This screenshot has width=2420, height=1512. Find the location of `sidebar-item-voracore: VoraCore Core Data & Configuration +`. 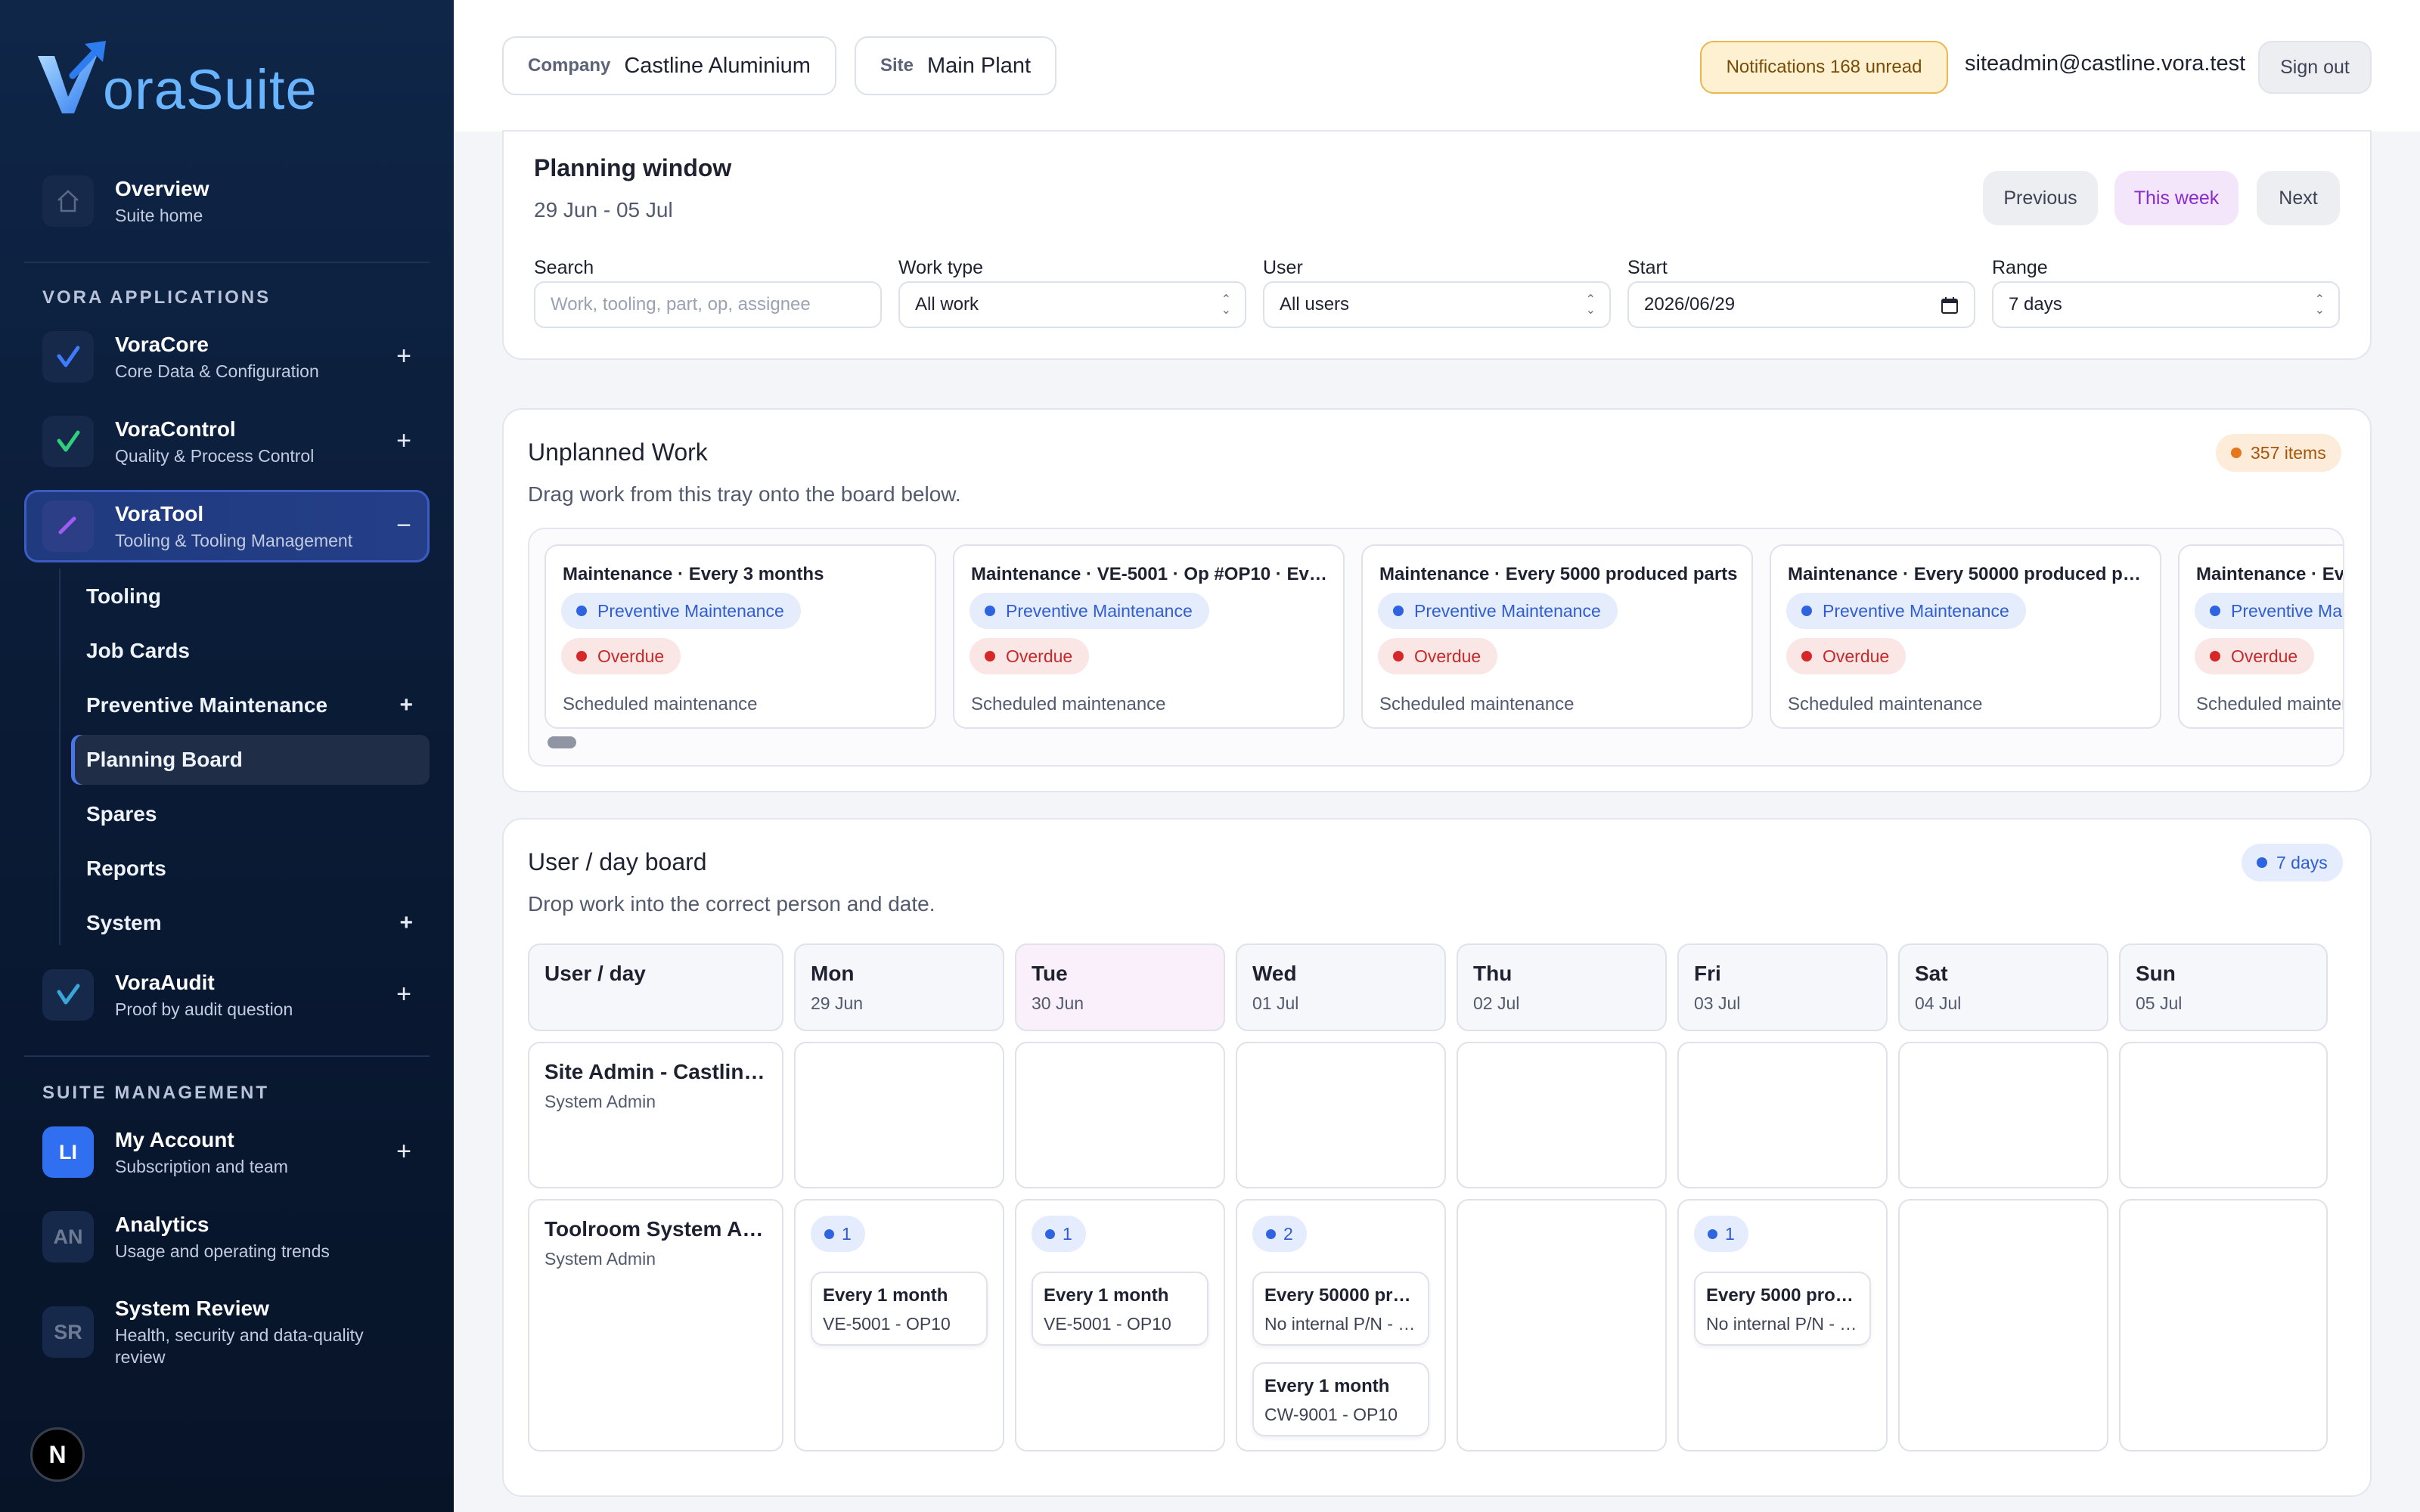

sidebar-item-voracore: VoraCore Core Data & Configuration + is located at coordinates (227, 357).